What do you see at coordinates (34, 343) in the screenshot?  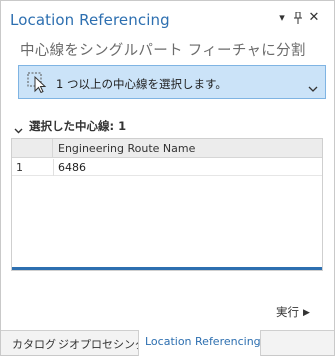 I see `tab-catalog: カタログ` at bounding box center [34, 343].